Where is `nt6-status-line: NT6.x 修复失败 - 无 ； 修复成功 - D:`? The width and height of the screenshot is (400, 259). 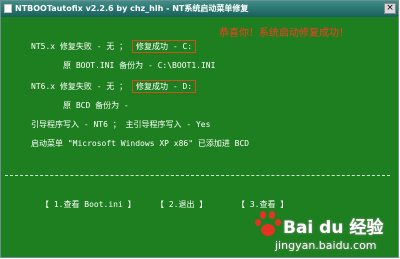 nt6-status-line: NT6.x 修复失败 - 无 ； 修复成功 - D: is located at coordinates (114, 86).